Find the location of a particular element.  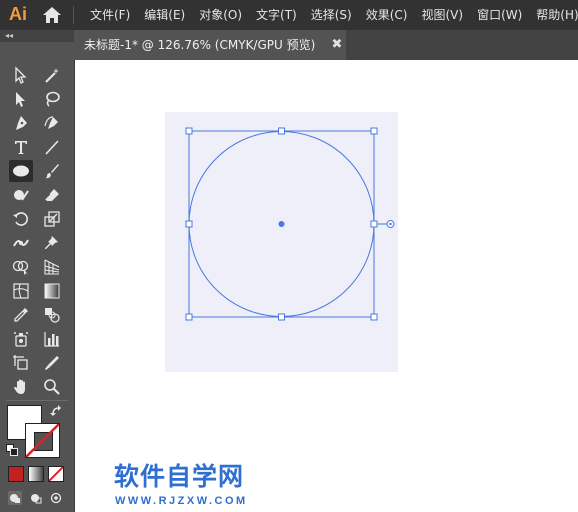

hand-tool is located at coordinates (21, 387).